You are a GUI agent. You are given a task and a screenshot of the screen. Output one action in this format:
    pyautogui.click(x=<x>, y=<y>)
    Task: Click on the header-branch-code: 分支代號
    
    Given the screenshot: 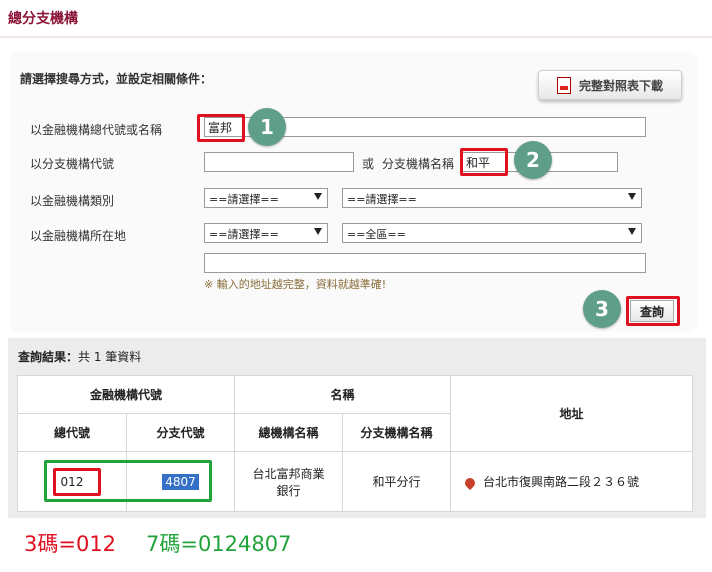 What is the action you would take?
    pyautogui.click(x=180, y=432)
    